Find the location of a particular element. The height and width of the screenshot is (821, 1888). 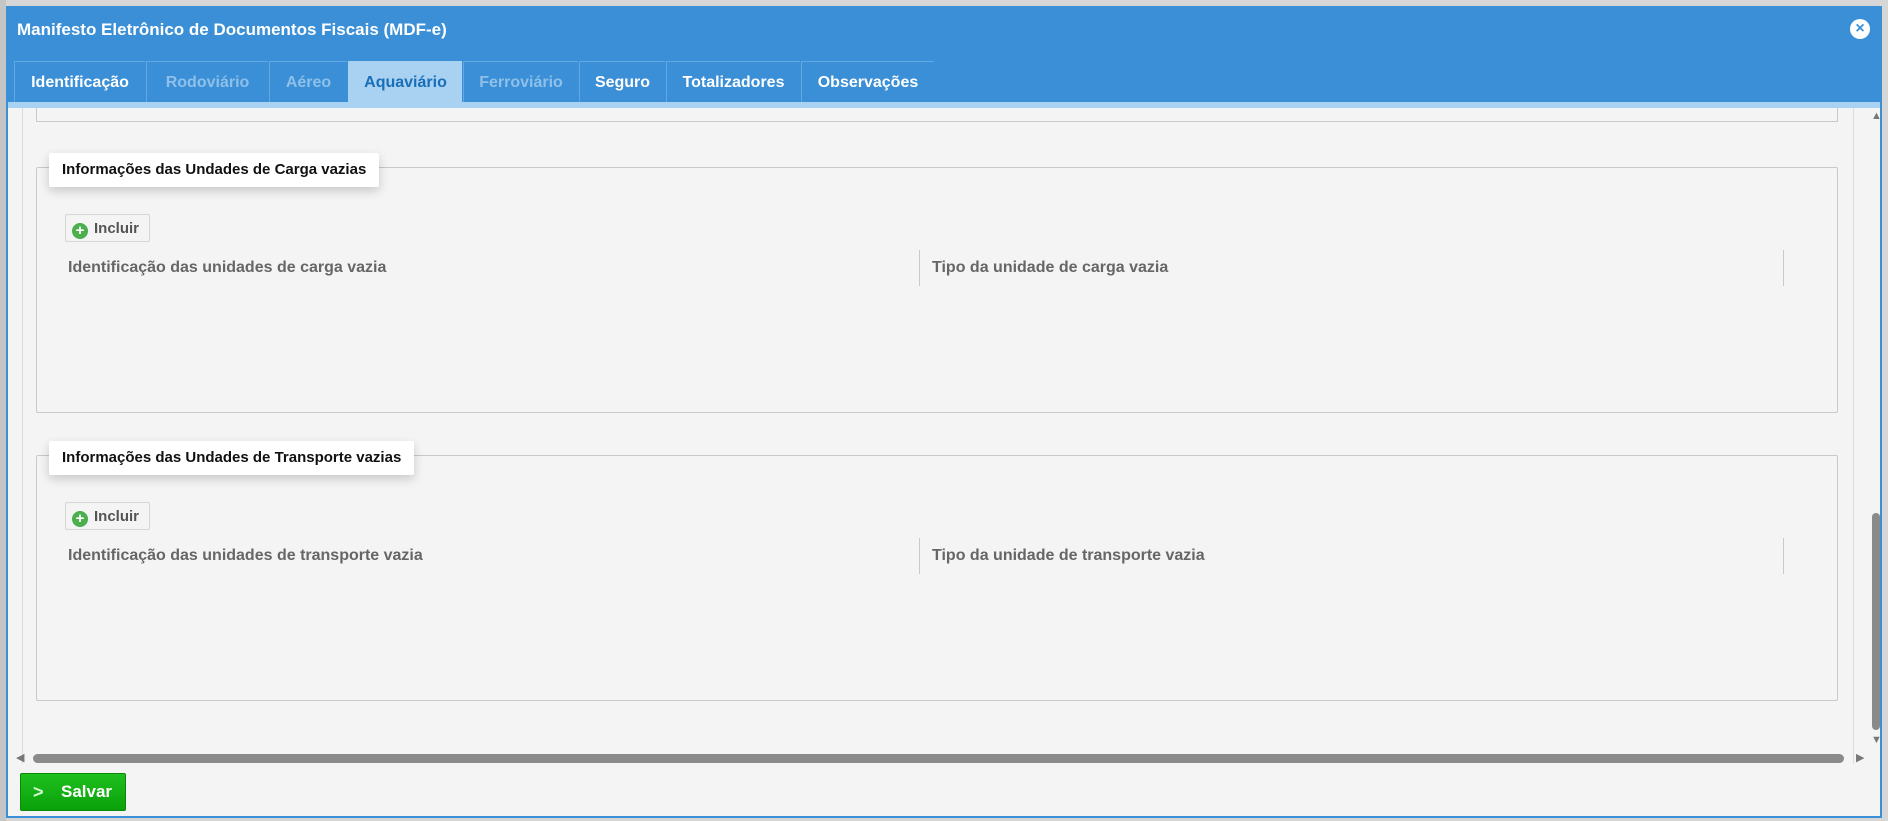

horizontal-scrollbar: ◀ ▶ is located at coordinates (942, 758).